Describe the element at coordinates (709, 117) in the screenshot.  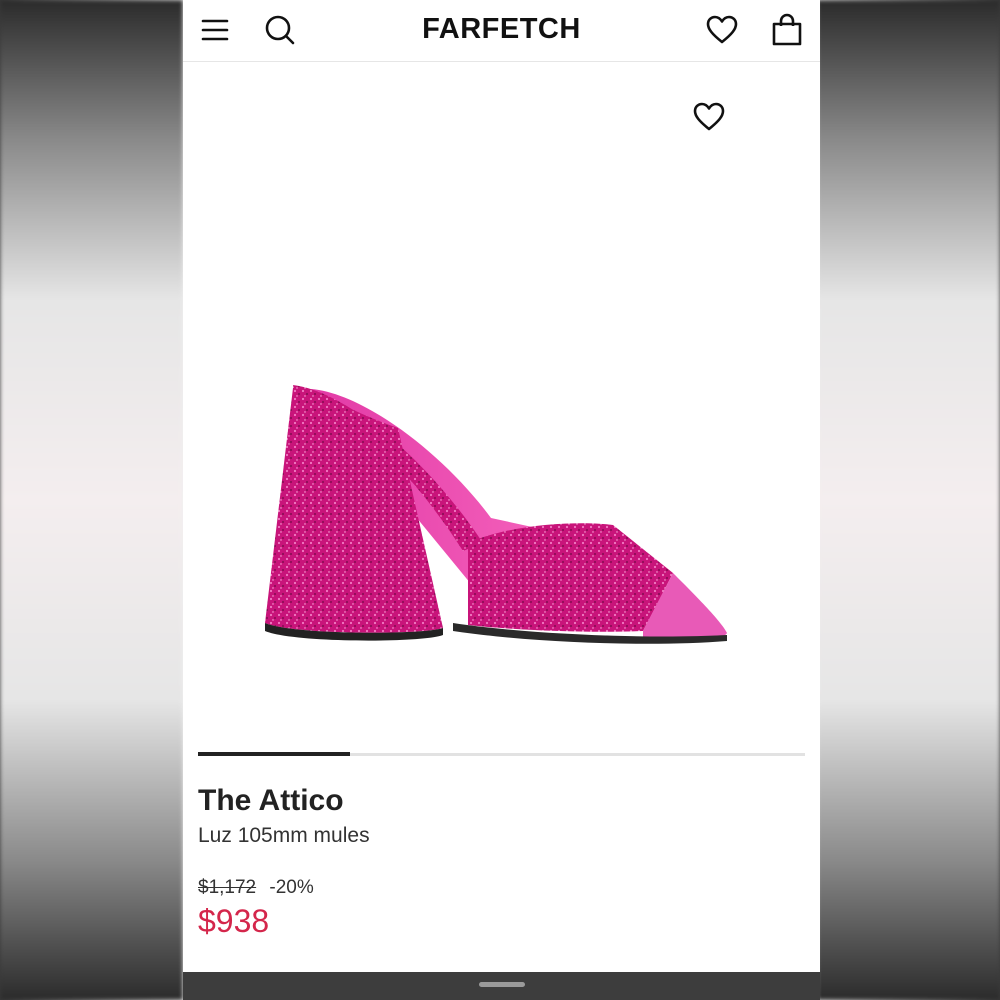
I see `heart-outline-icon` at that location.